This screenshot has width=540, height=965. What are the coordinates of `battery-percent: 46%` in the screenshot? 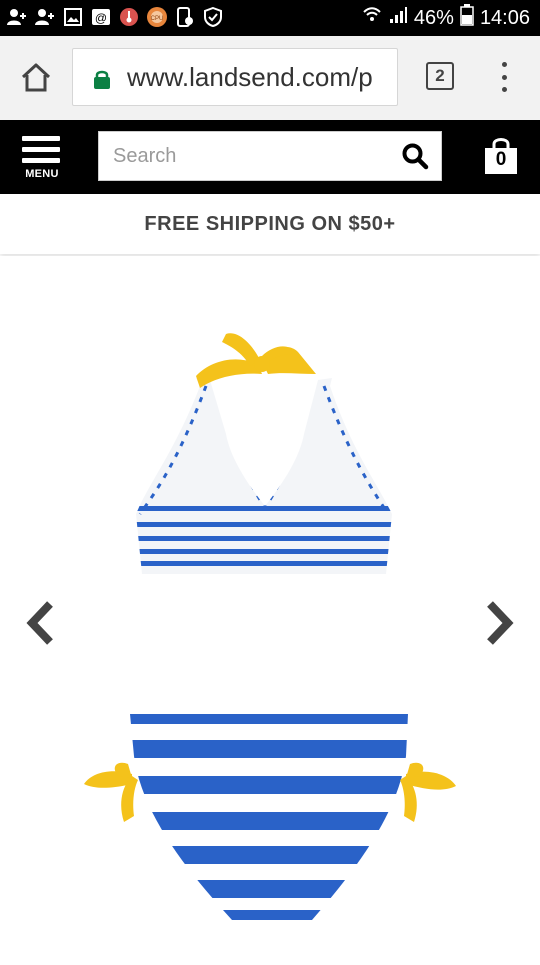 It's located at (433, 17).